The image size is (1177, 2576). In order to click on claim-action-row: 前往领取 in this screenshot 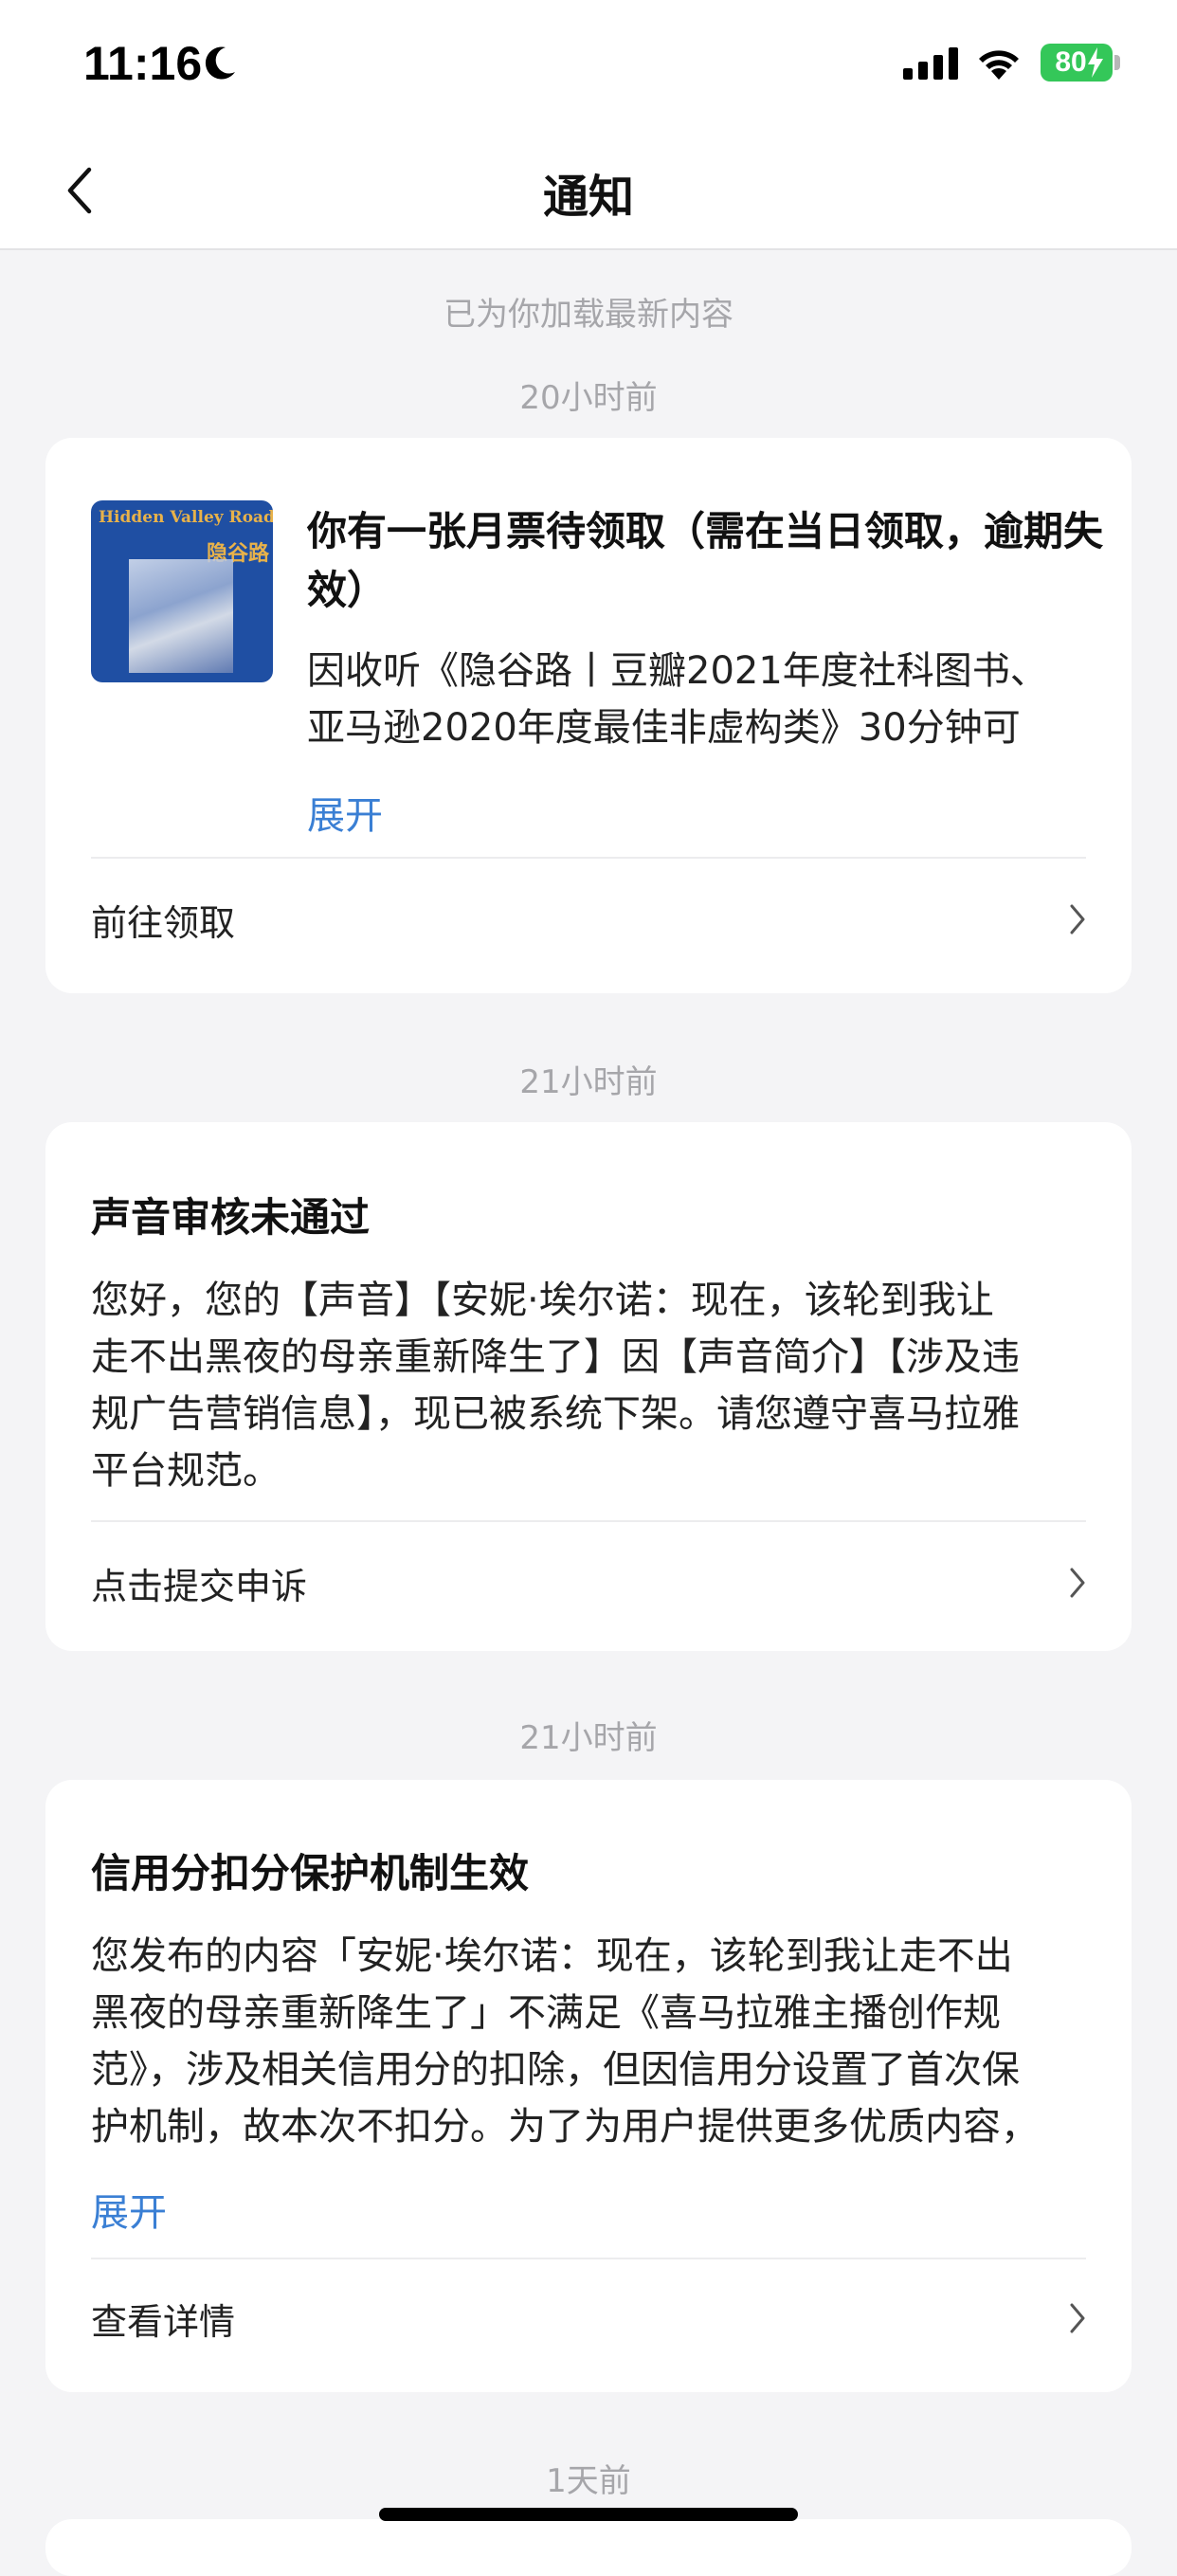, I will do `click(588, 919)`.